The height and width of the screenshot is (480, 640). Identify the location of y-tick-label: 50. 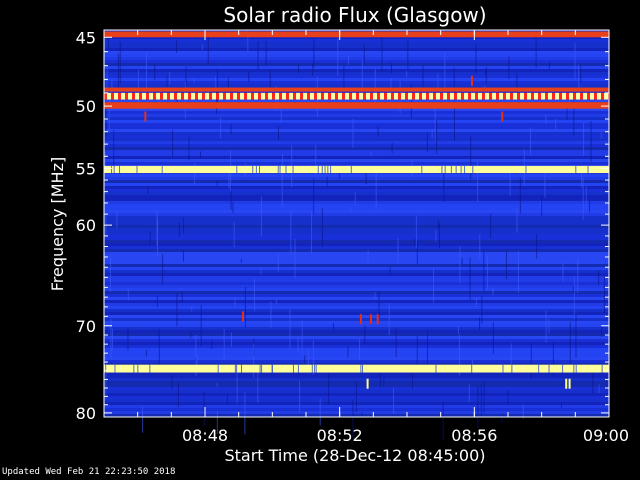
(86, 106).